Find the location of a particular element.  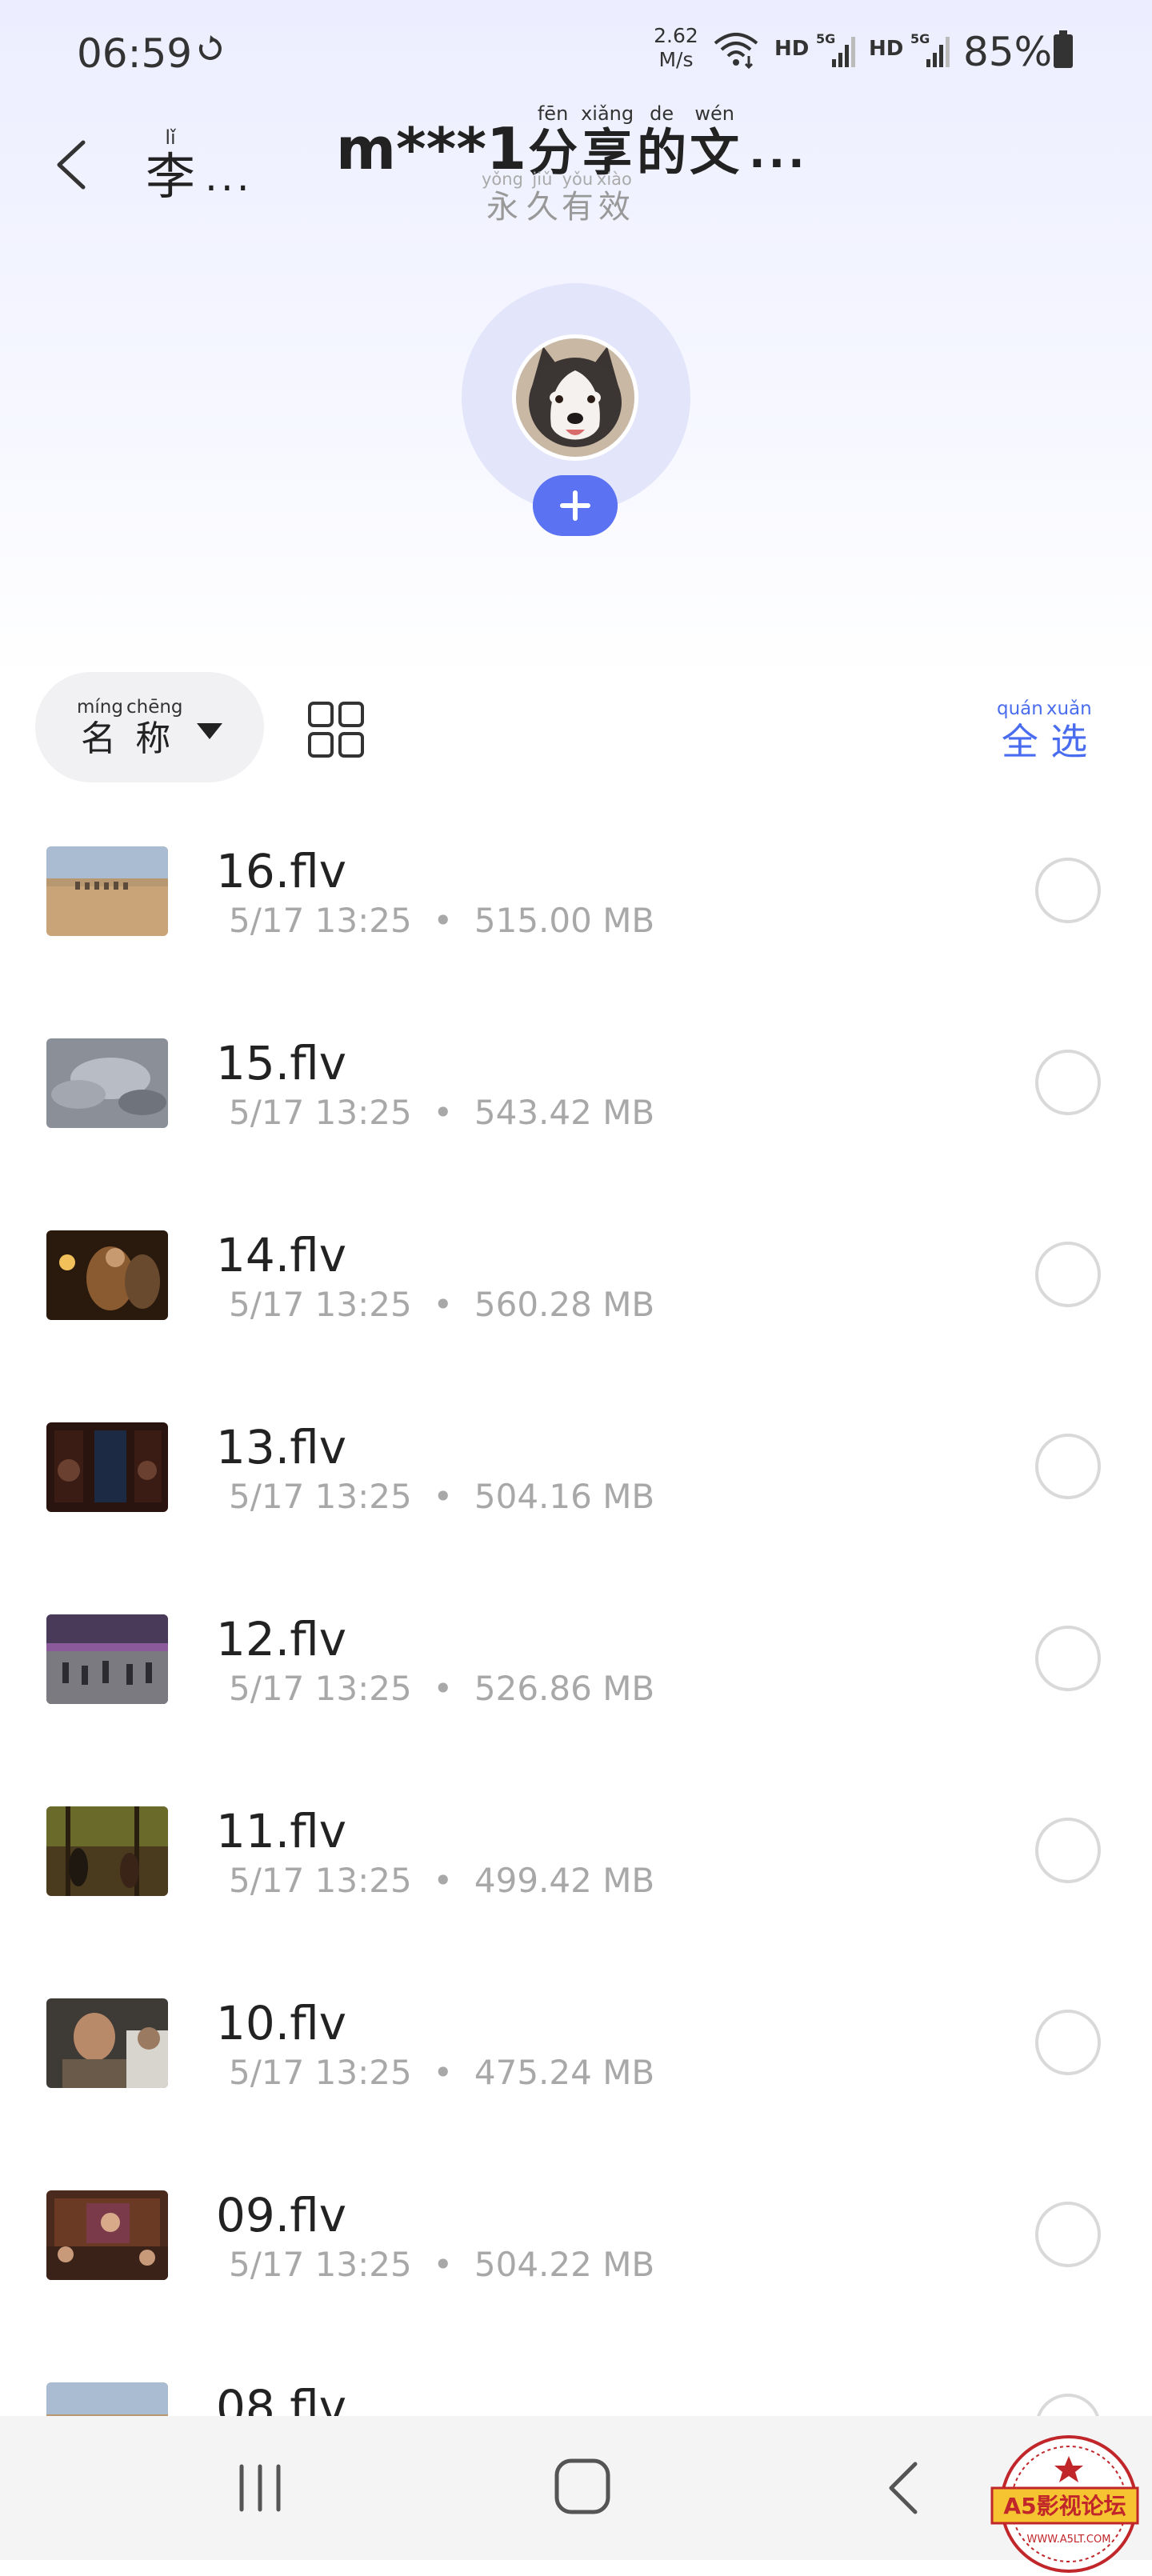

sort-by-name-button: míng 名 chēng 称 is located at coordinates (149, 727).